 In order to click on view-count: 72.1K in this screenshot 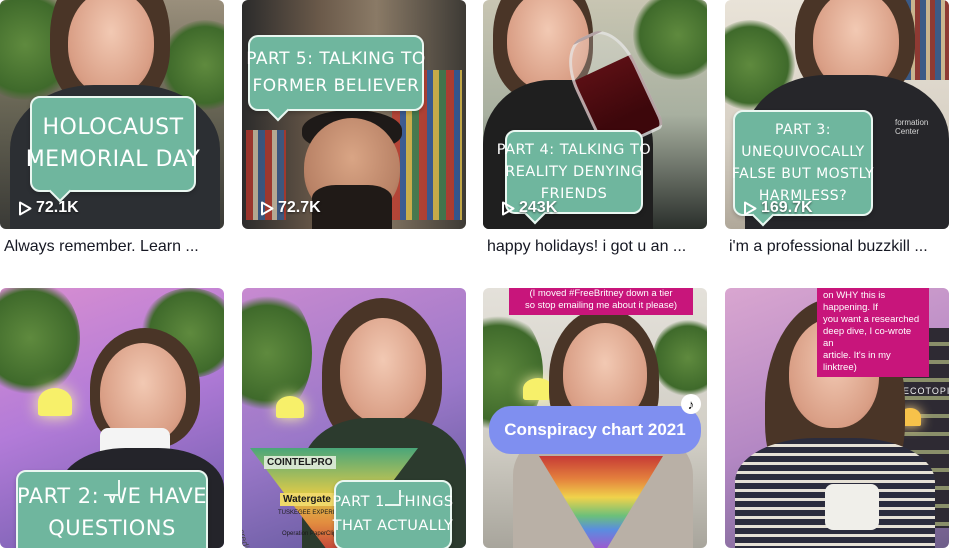, I will do `click(48, 208)`.